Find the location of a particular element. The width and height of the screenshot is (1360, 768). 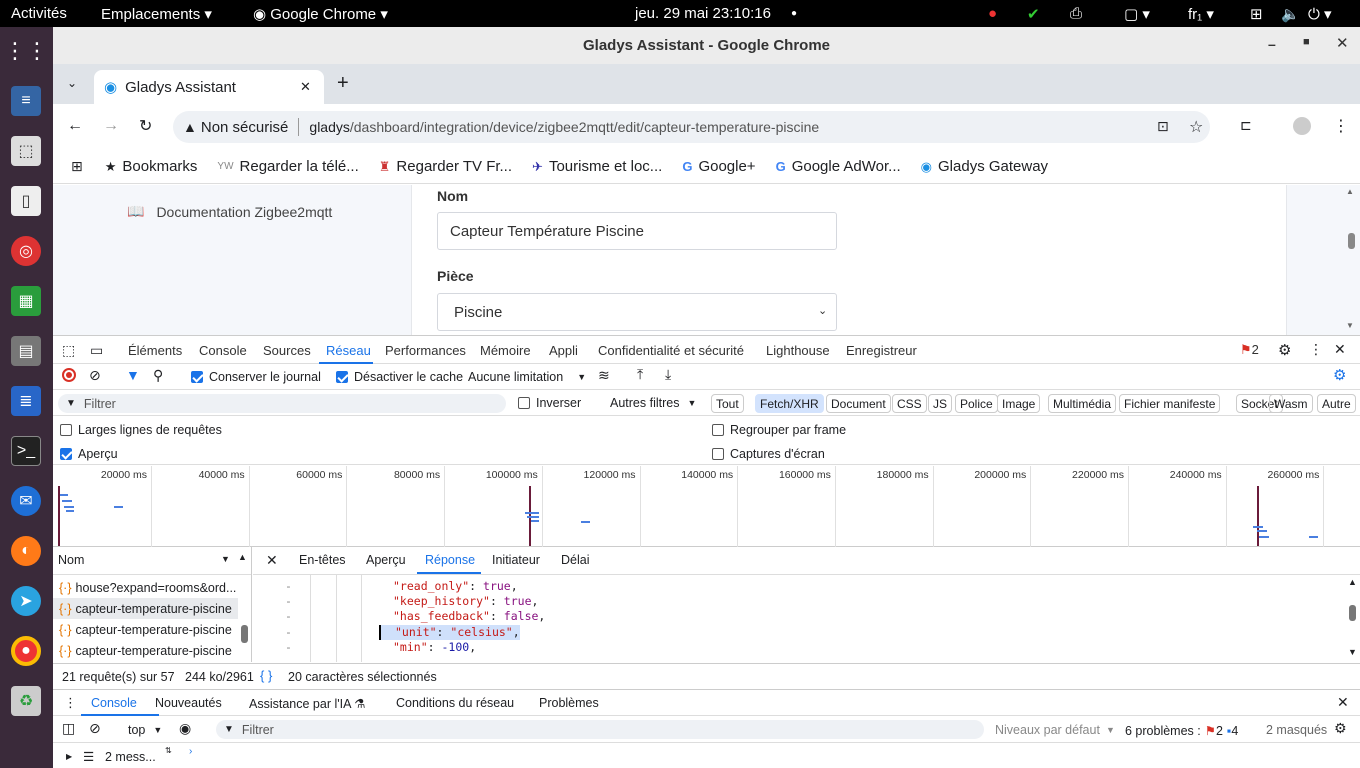

security-label: Non sécurisé is located at coordinates (245, 127).